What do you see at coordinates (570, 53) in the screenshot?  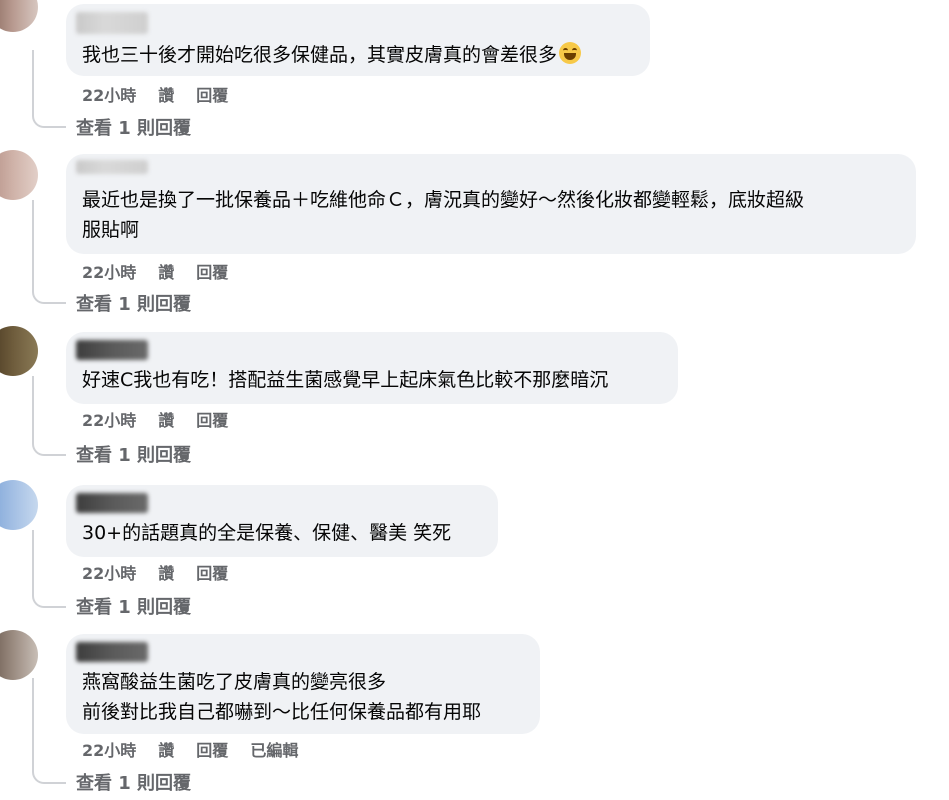 I see `laughing-tears-emoji-icon` at bounding box center [570, 53].